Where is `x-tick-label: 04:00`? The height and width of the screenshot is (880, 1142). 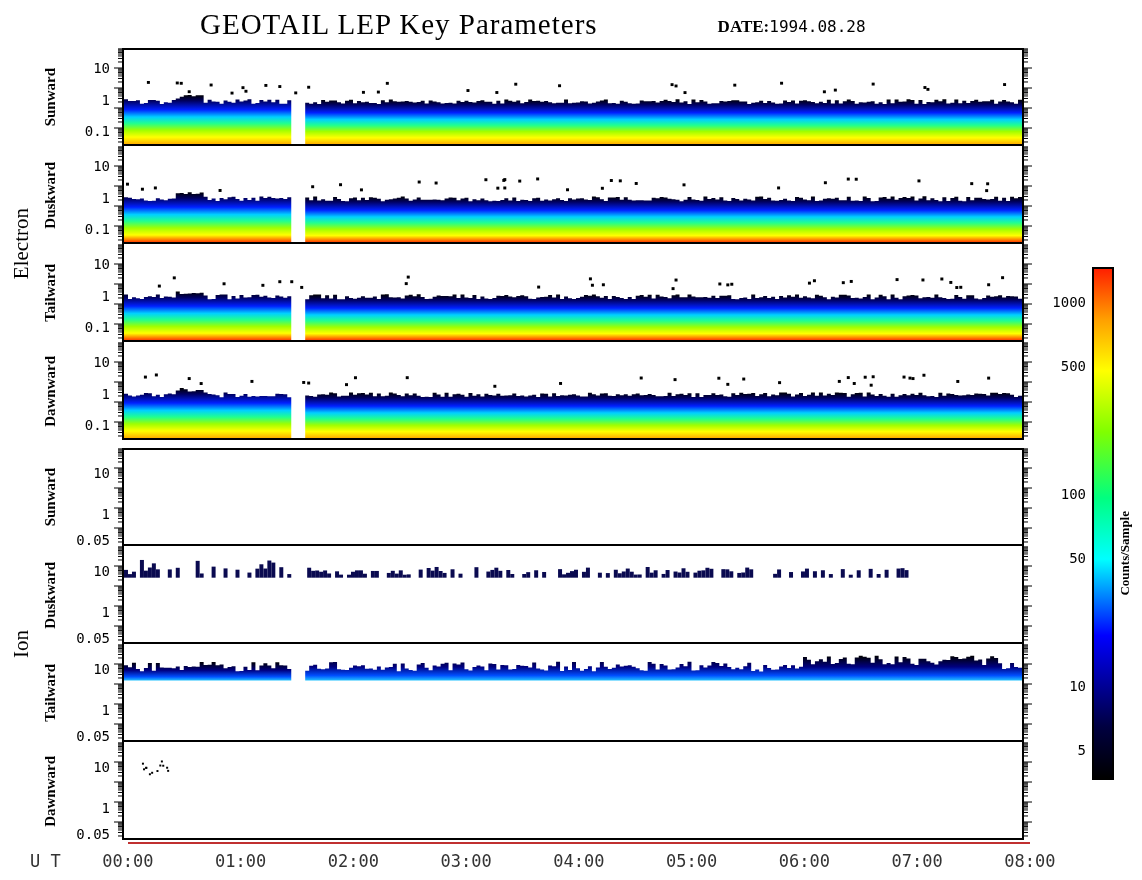 x-tick-label: 04:00 is located at coordinates (579, 861).